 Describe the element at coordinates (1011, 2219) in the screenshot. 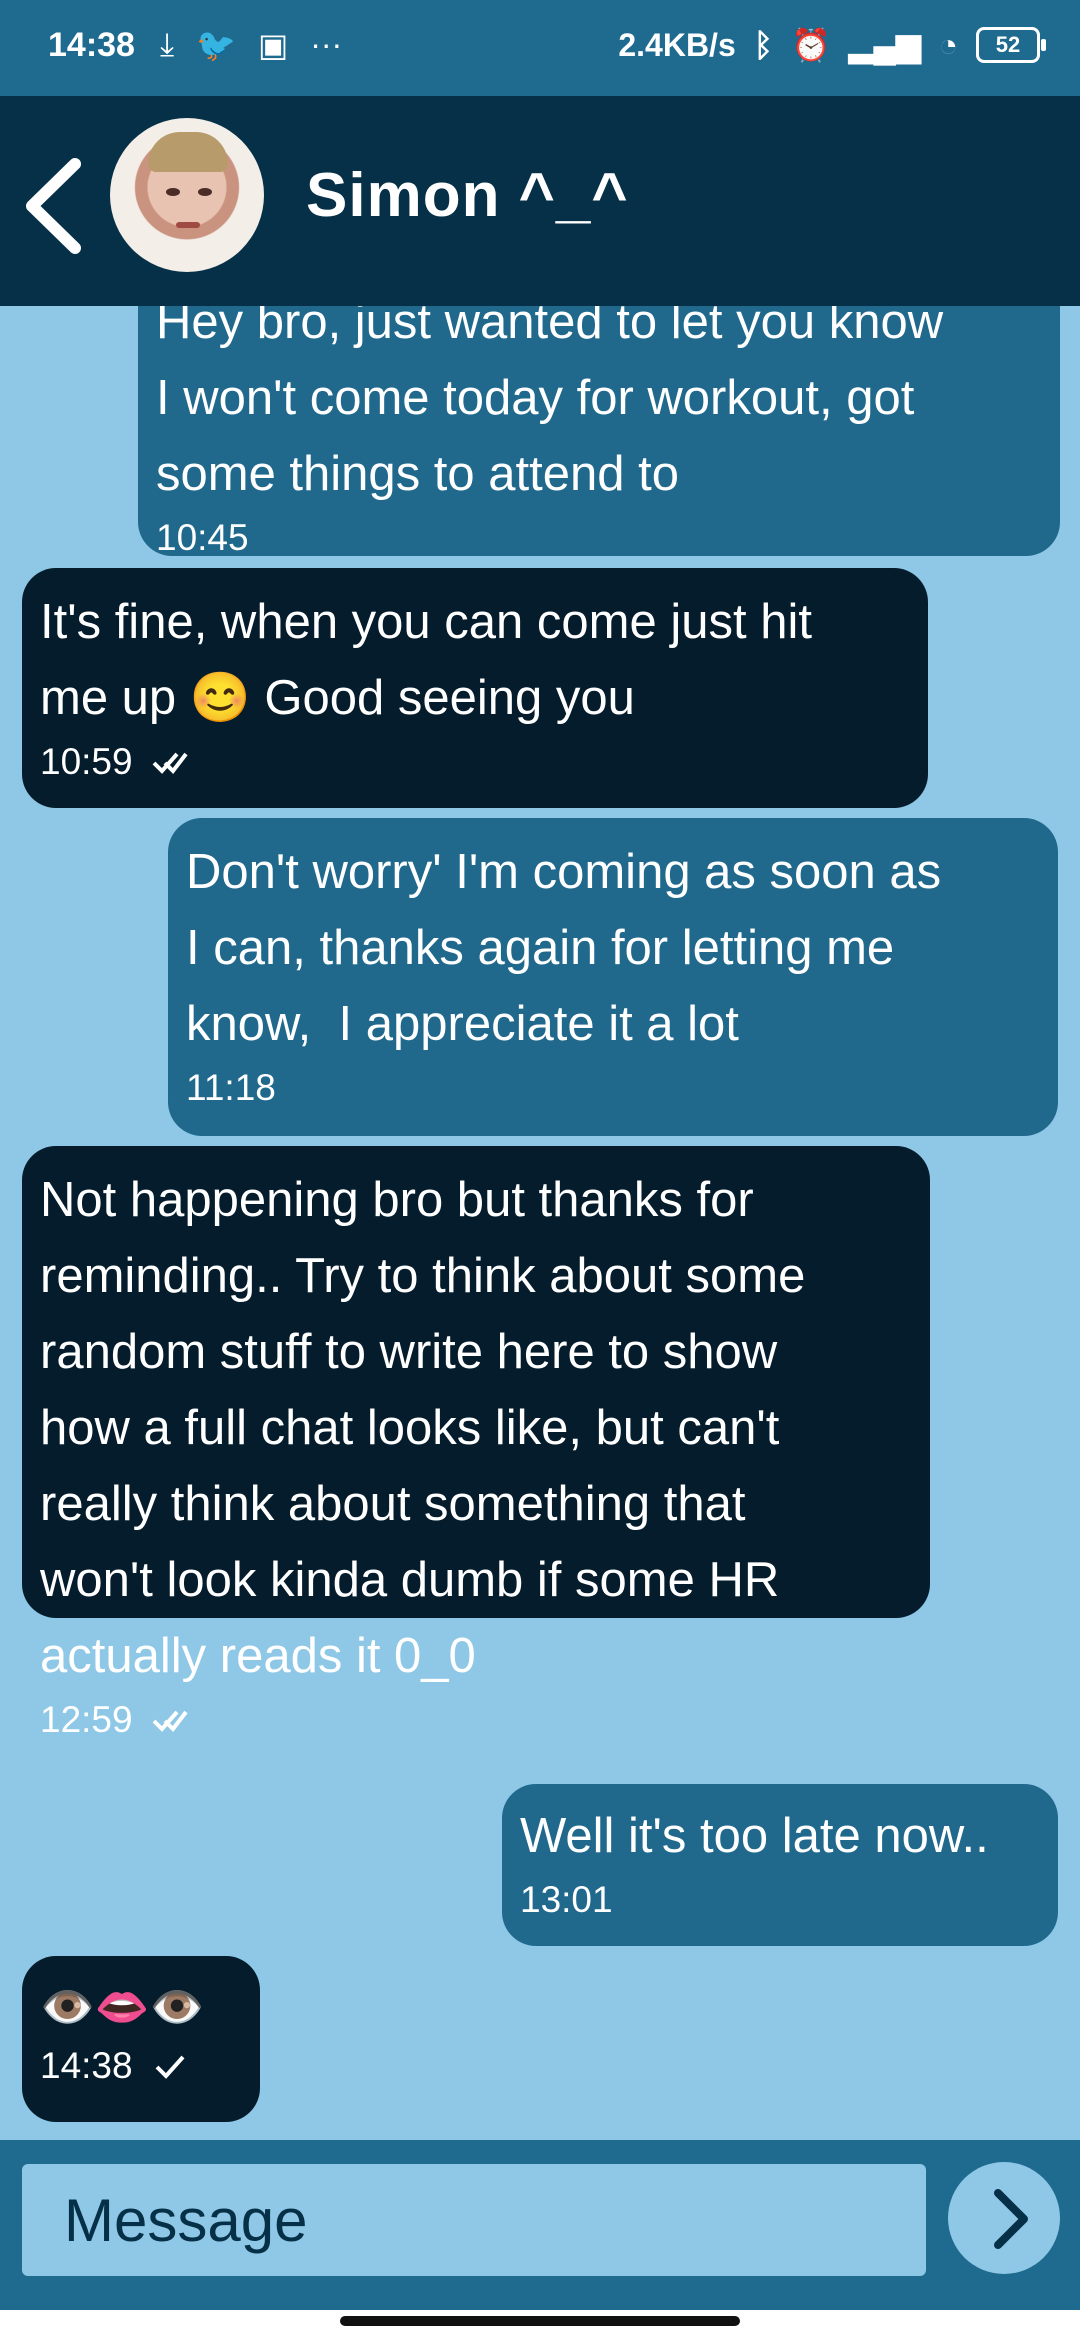

I see `chevron-right-icon` at that location.